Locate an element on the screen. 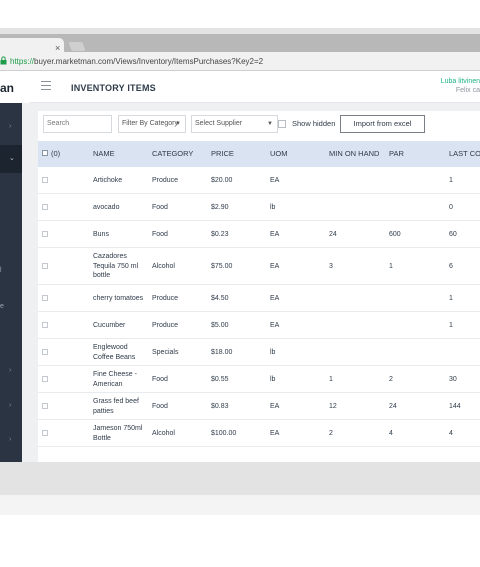  item-name: Buns is located at coordinates (101, 235).